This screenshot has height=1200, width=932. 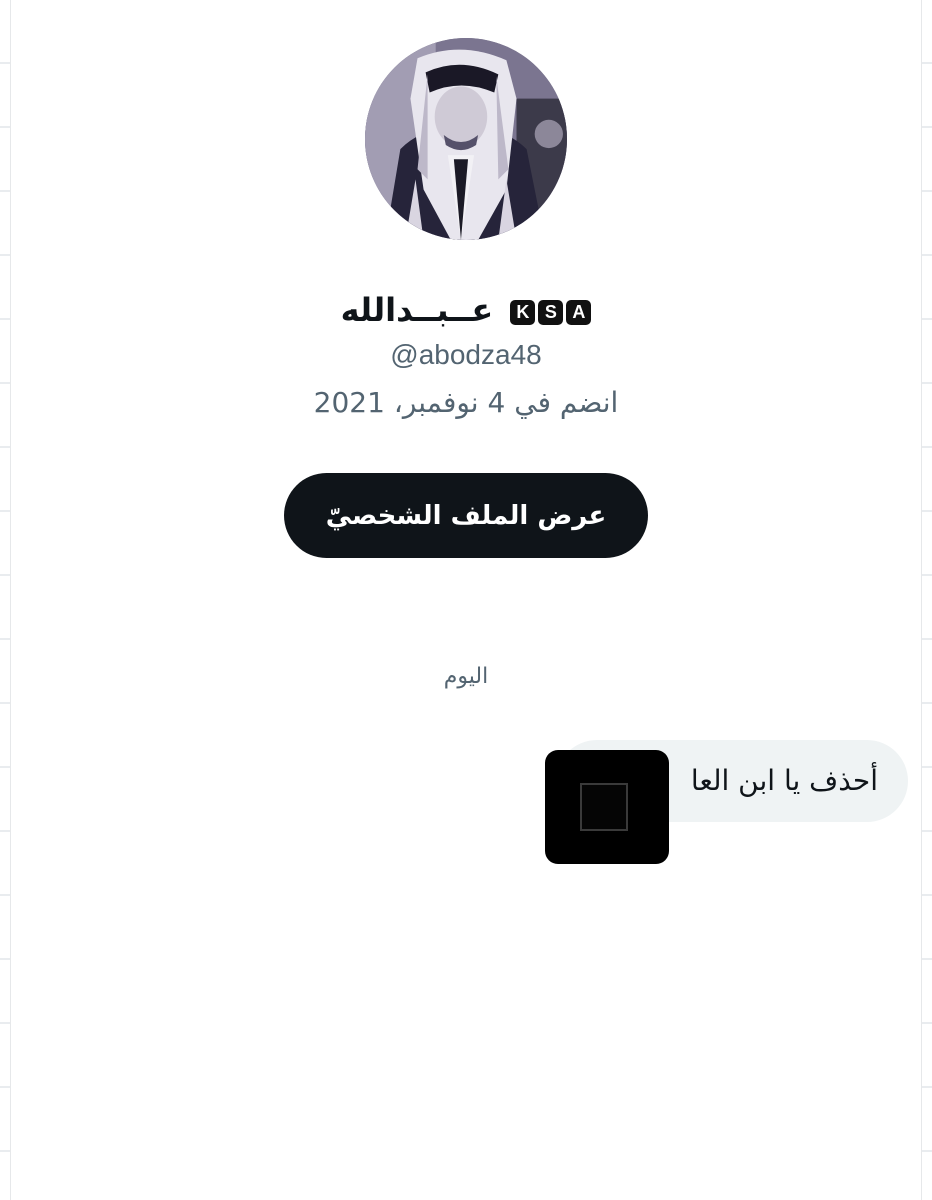 I want to click on badge-letter: A, so click(x=579, y=312).